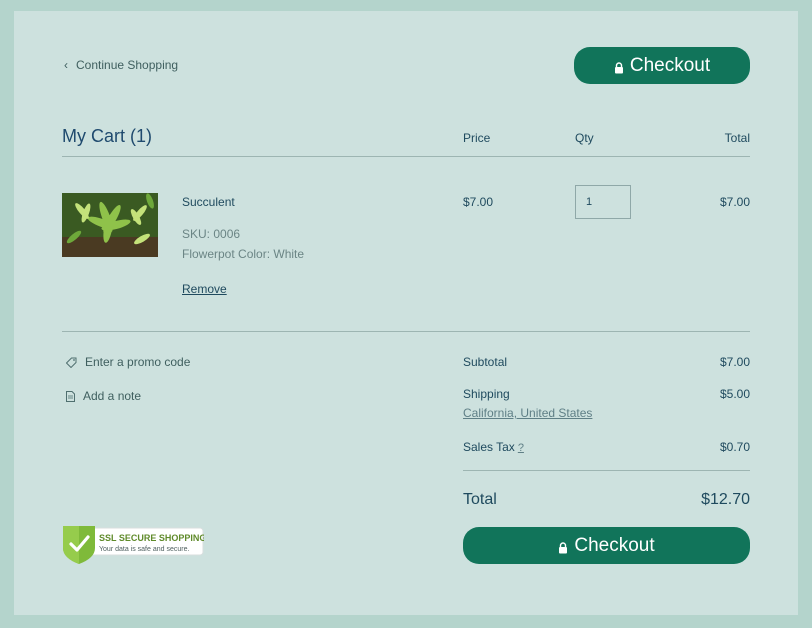 The height and width of the screenshot is (628, 812). What do you see at coordinates (144, 549) in the screenshot?
I see `ssl-badge-subtitle: Your data is safe and secure.` at bounding box center [144, 549].